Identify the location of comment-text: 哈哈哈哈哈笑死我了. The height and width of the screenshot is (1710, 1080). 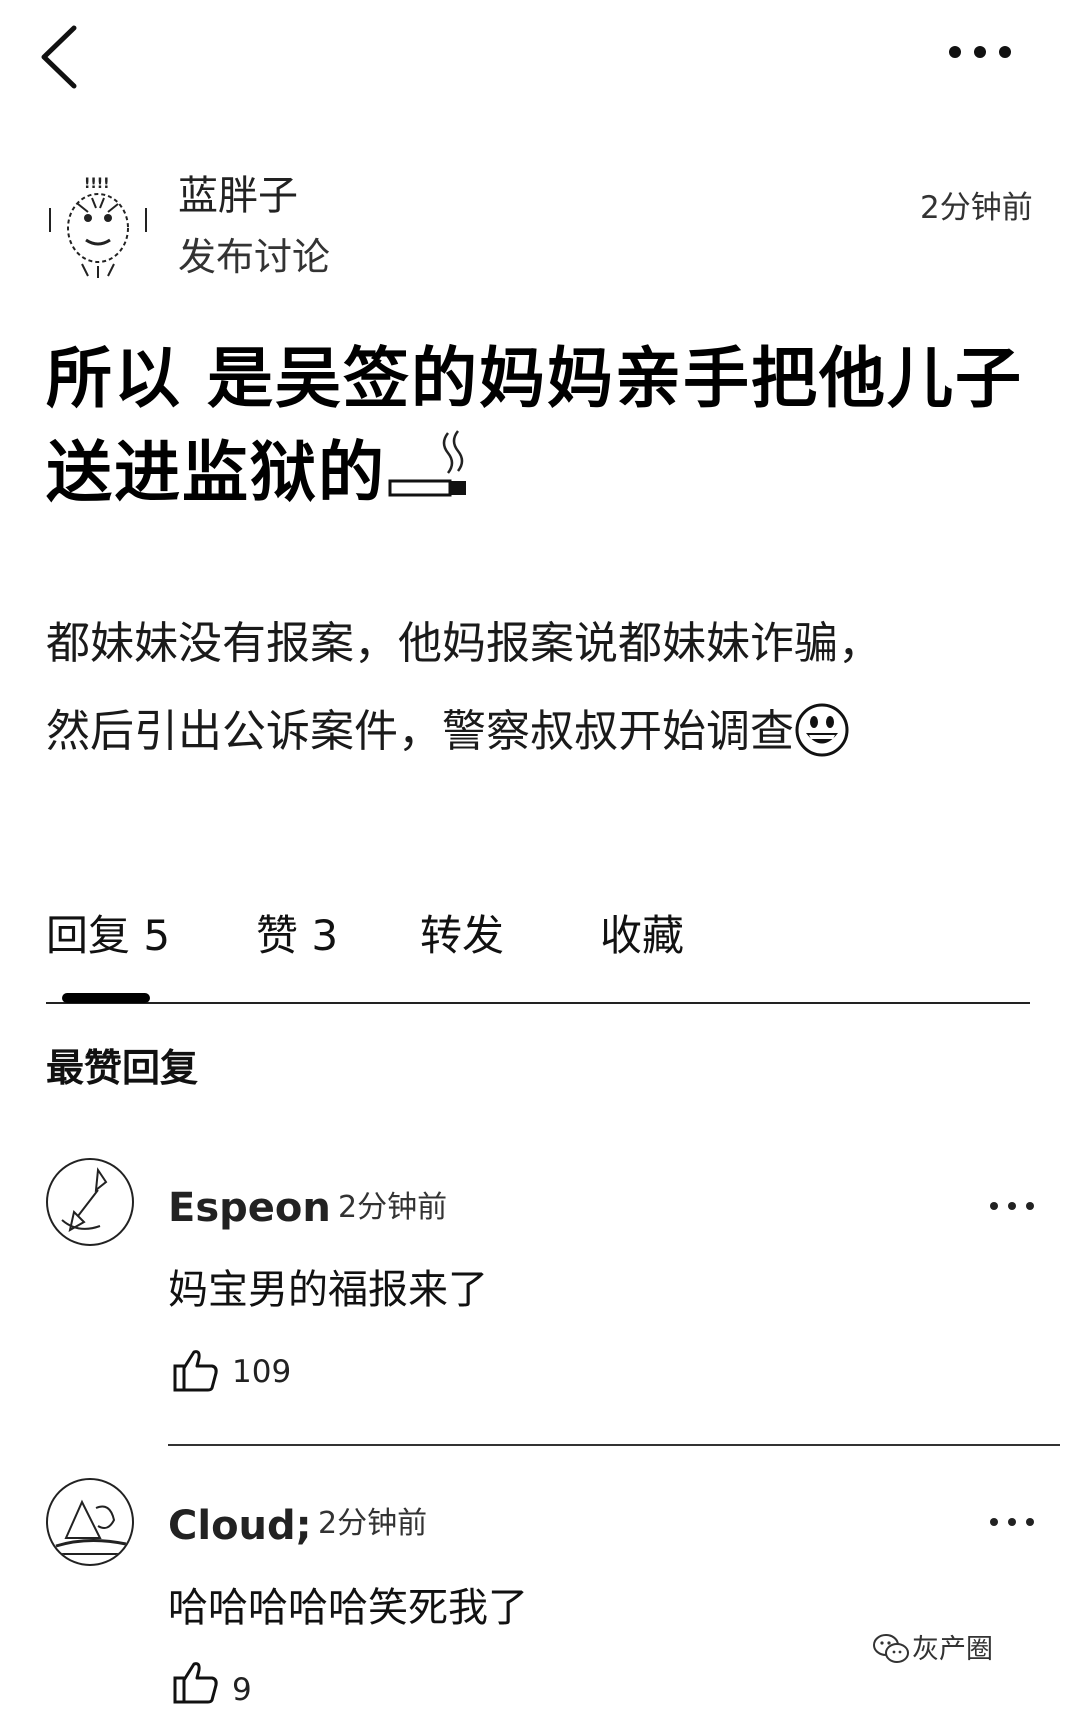
(348, 1608).